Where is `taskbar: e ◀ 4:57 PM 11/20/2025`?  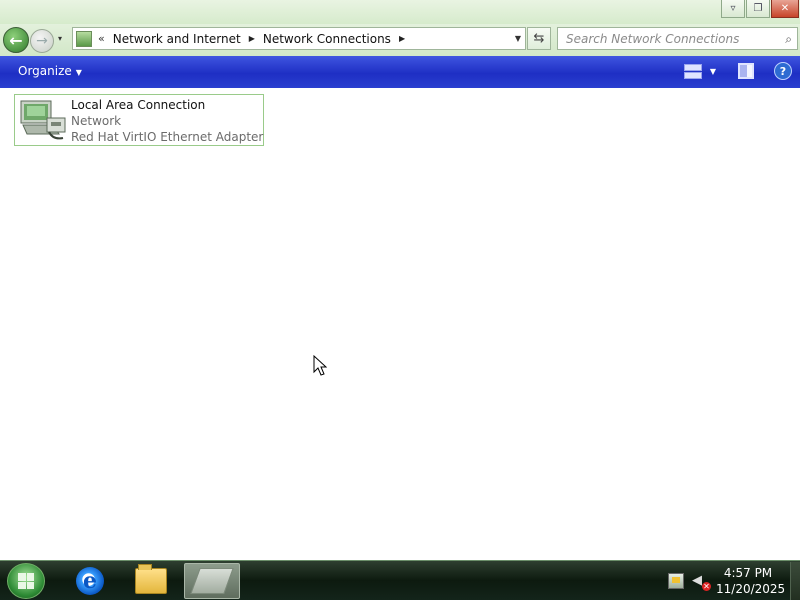
taskbar: e ◀ 4:57 PM 11/20/2025 is located at coordinates (400, 580).